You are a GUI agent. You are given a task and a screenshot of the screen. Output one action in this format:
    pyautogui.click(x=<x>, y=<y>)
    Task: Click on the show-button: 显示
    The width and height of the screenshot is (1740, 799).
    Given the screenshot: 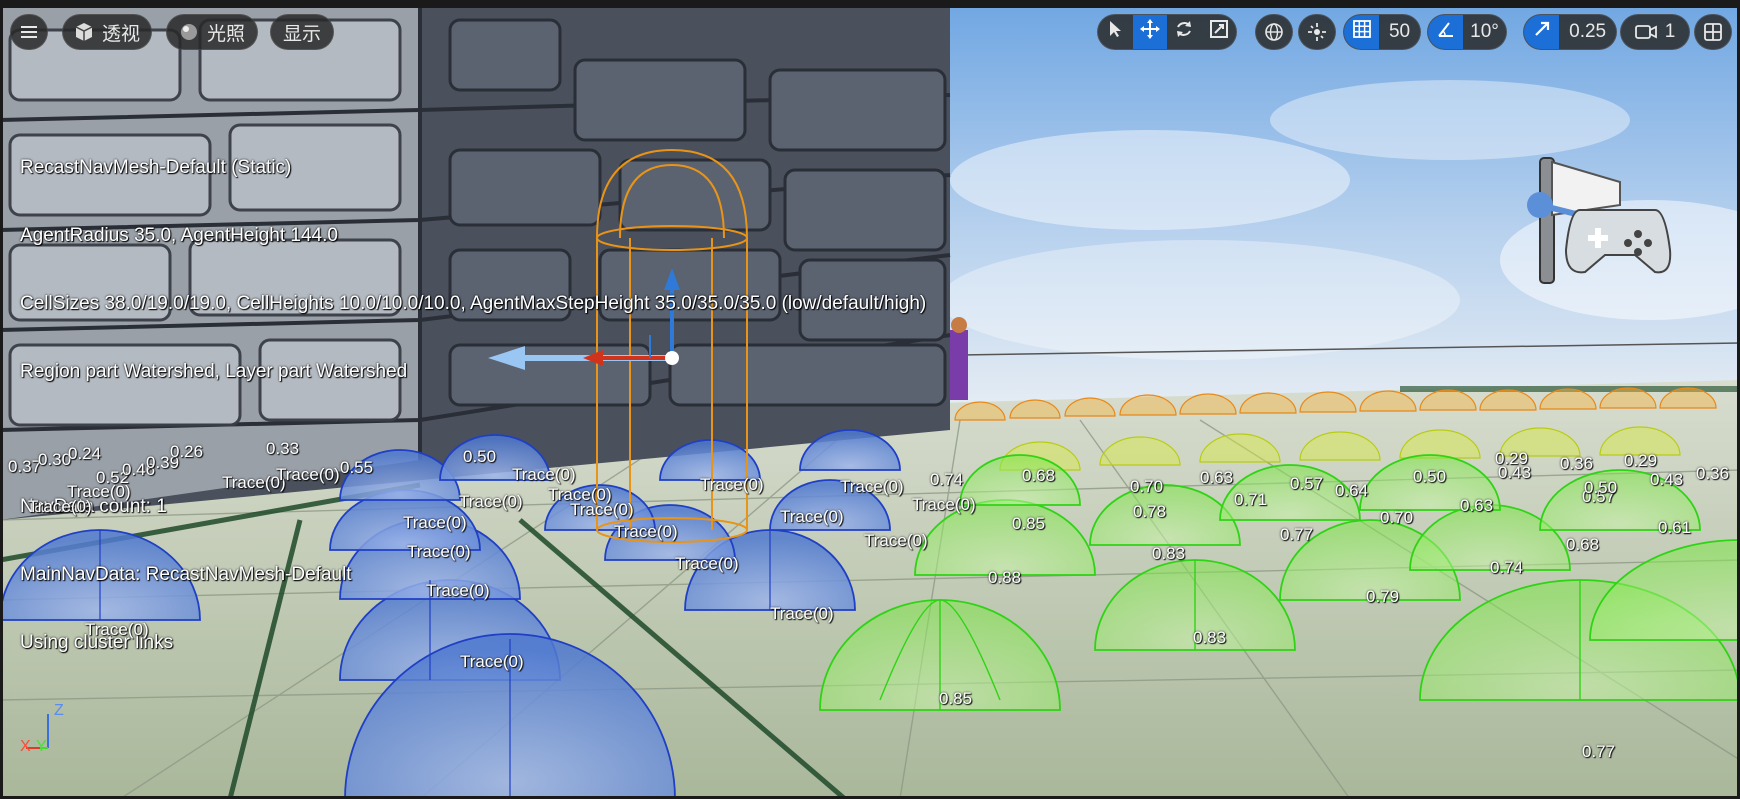 What is the action you would take?
    pyautogui.click(x=302, y=32)
    